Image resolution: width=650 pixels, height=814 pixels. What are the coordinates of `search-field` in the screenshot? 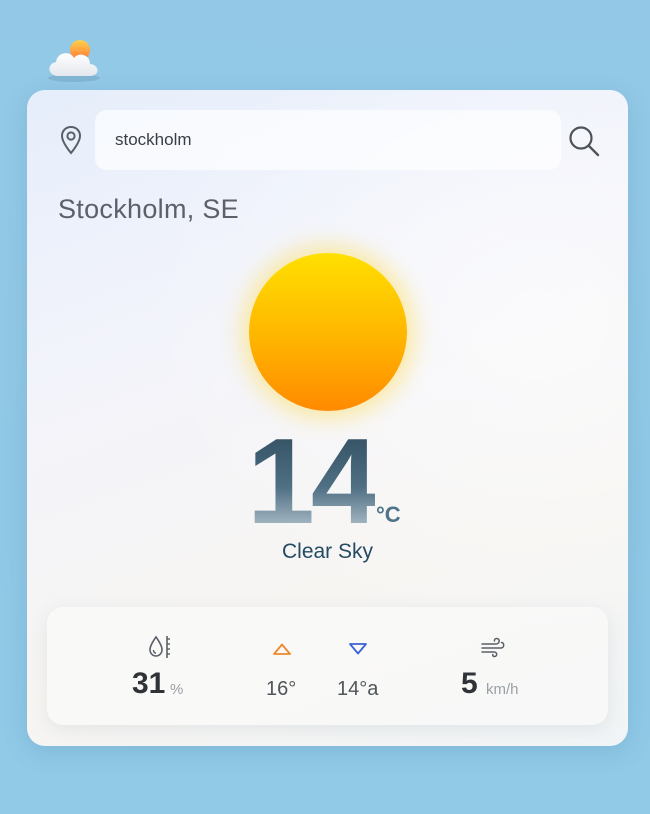 It's located at (328, 140).